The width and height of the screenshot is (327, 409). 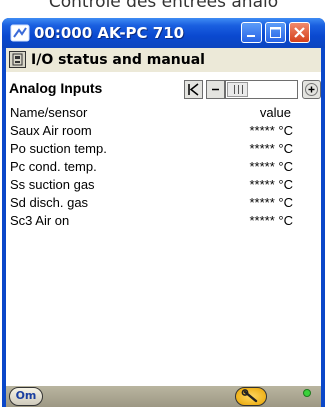 I want to click on om-button: Om, so click(x=26, y=396).